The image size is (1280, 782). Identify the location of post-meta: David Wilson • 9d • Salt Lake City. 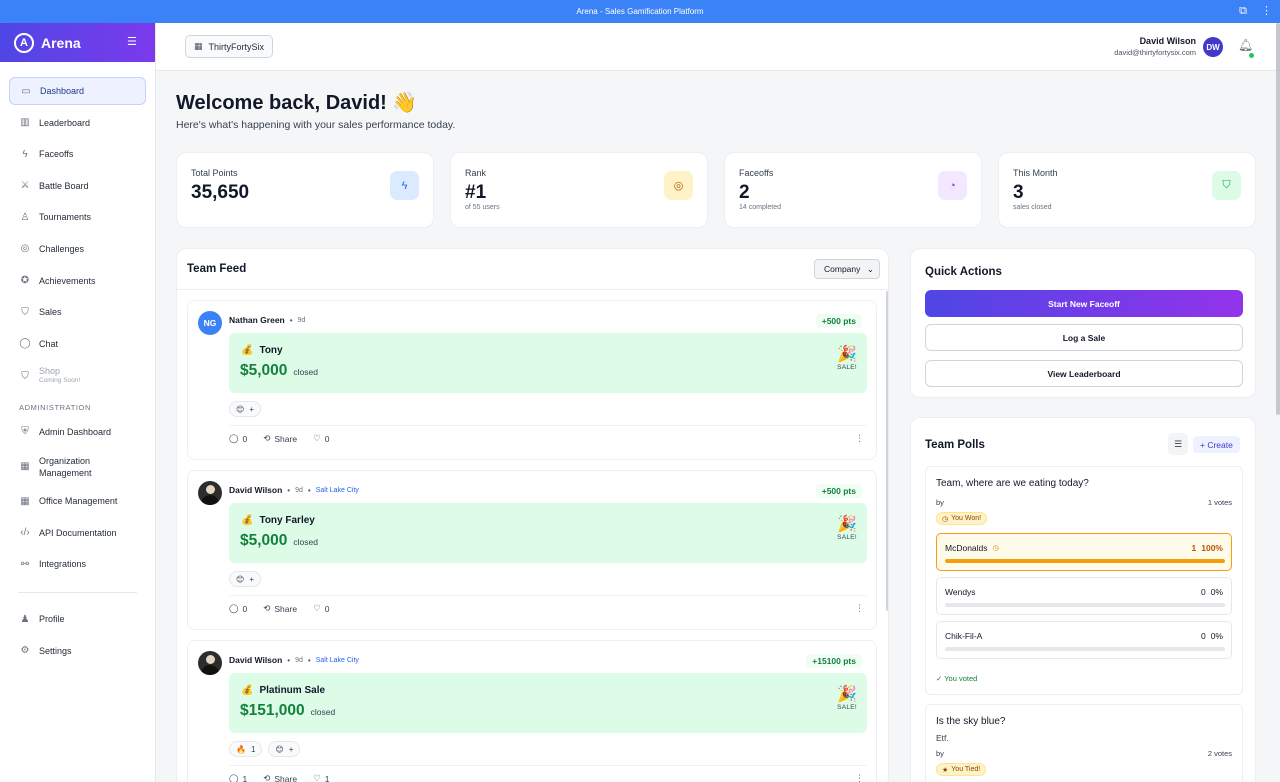
(294, 490).